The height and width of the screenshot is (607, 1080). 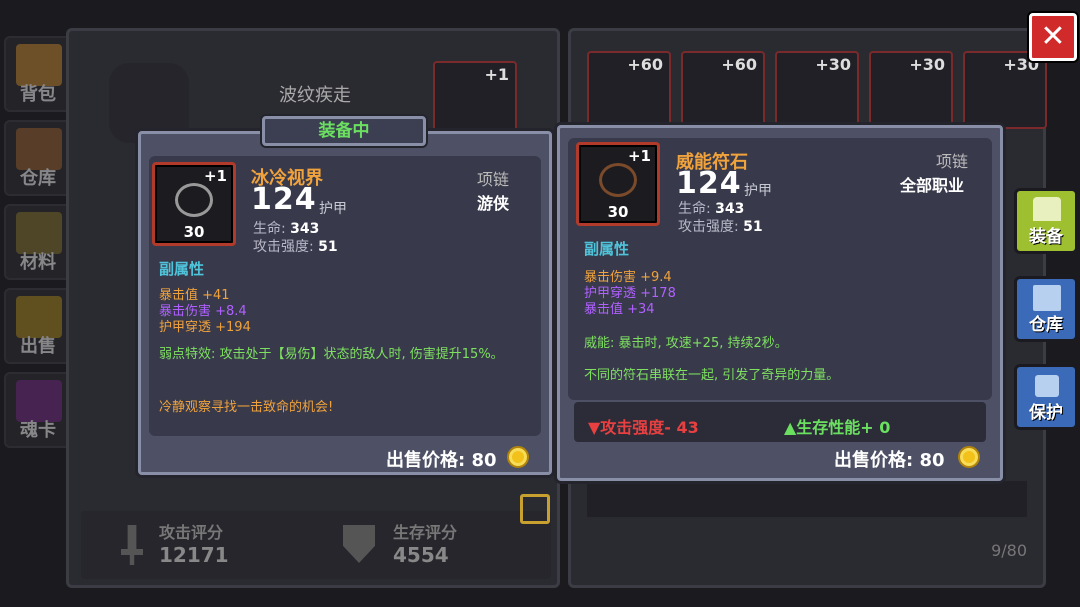 What do you see at coordinates (205, 327) in the screenshot?
I see `affix: 护甲穿透 +194` at bounding box center [205, 327].